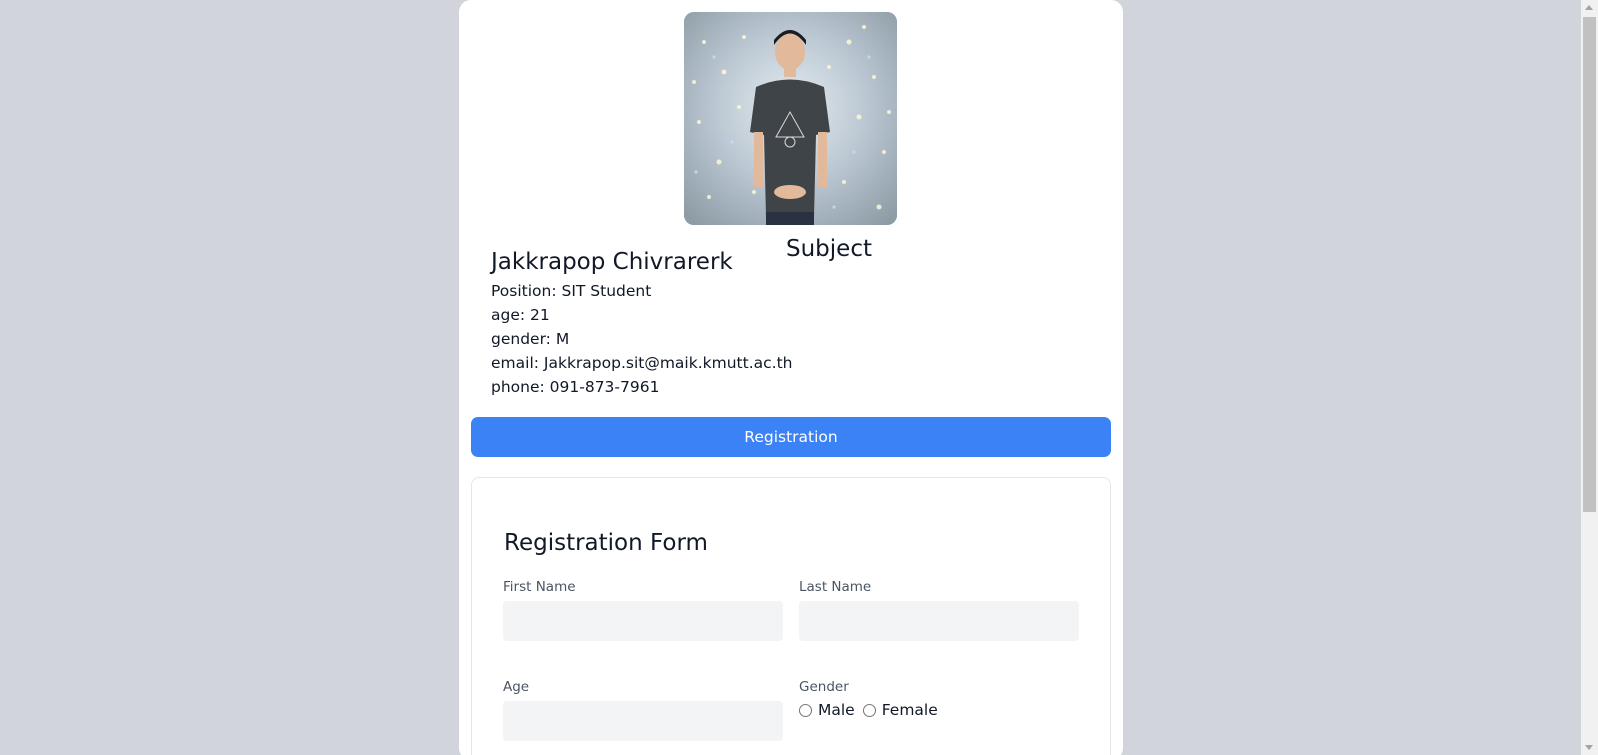 The width and height of the screenshot is (1598, 755). What do you see at coordinates (835, 587) in the screenshot?
I see `last-name-label: Last Name` at bounding box center [835, 587].